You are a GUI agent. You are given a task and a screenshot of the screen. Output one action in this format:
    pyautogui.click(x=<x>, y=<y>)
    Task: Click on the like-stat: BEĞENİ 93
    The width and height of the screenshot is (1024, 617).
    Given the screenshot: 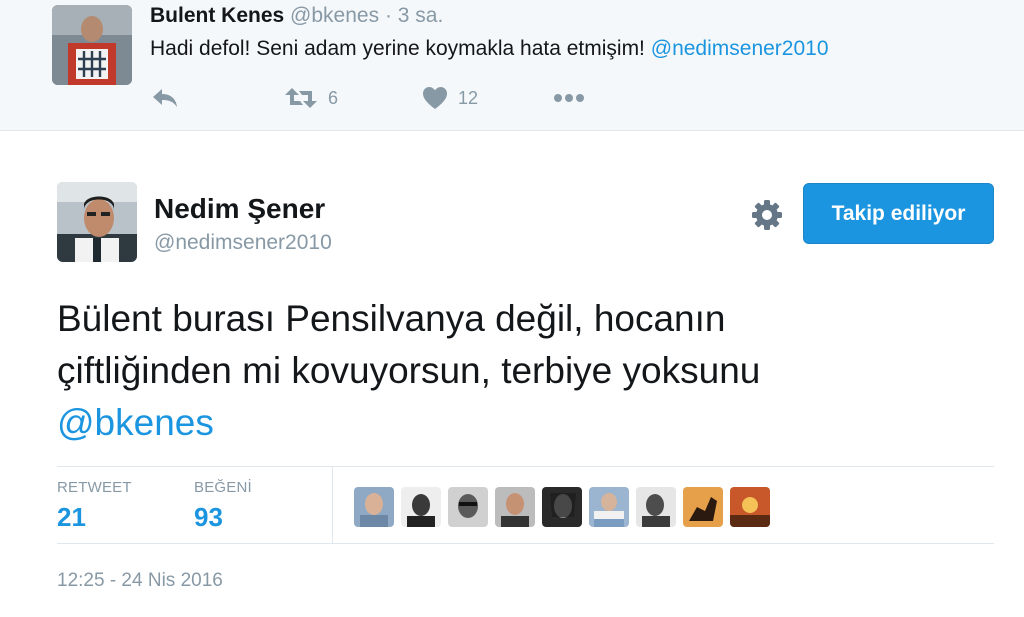 What is the action you would take?
    pyautogui.click(x=223, y=506)
    